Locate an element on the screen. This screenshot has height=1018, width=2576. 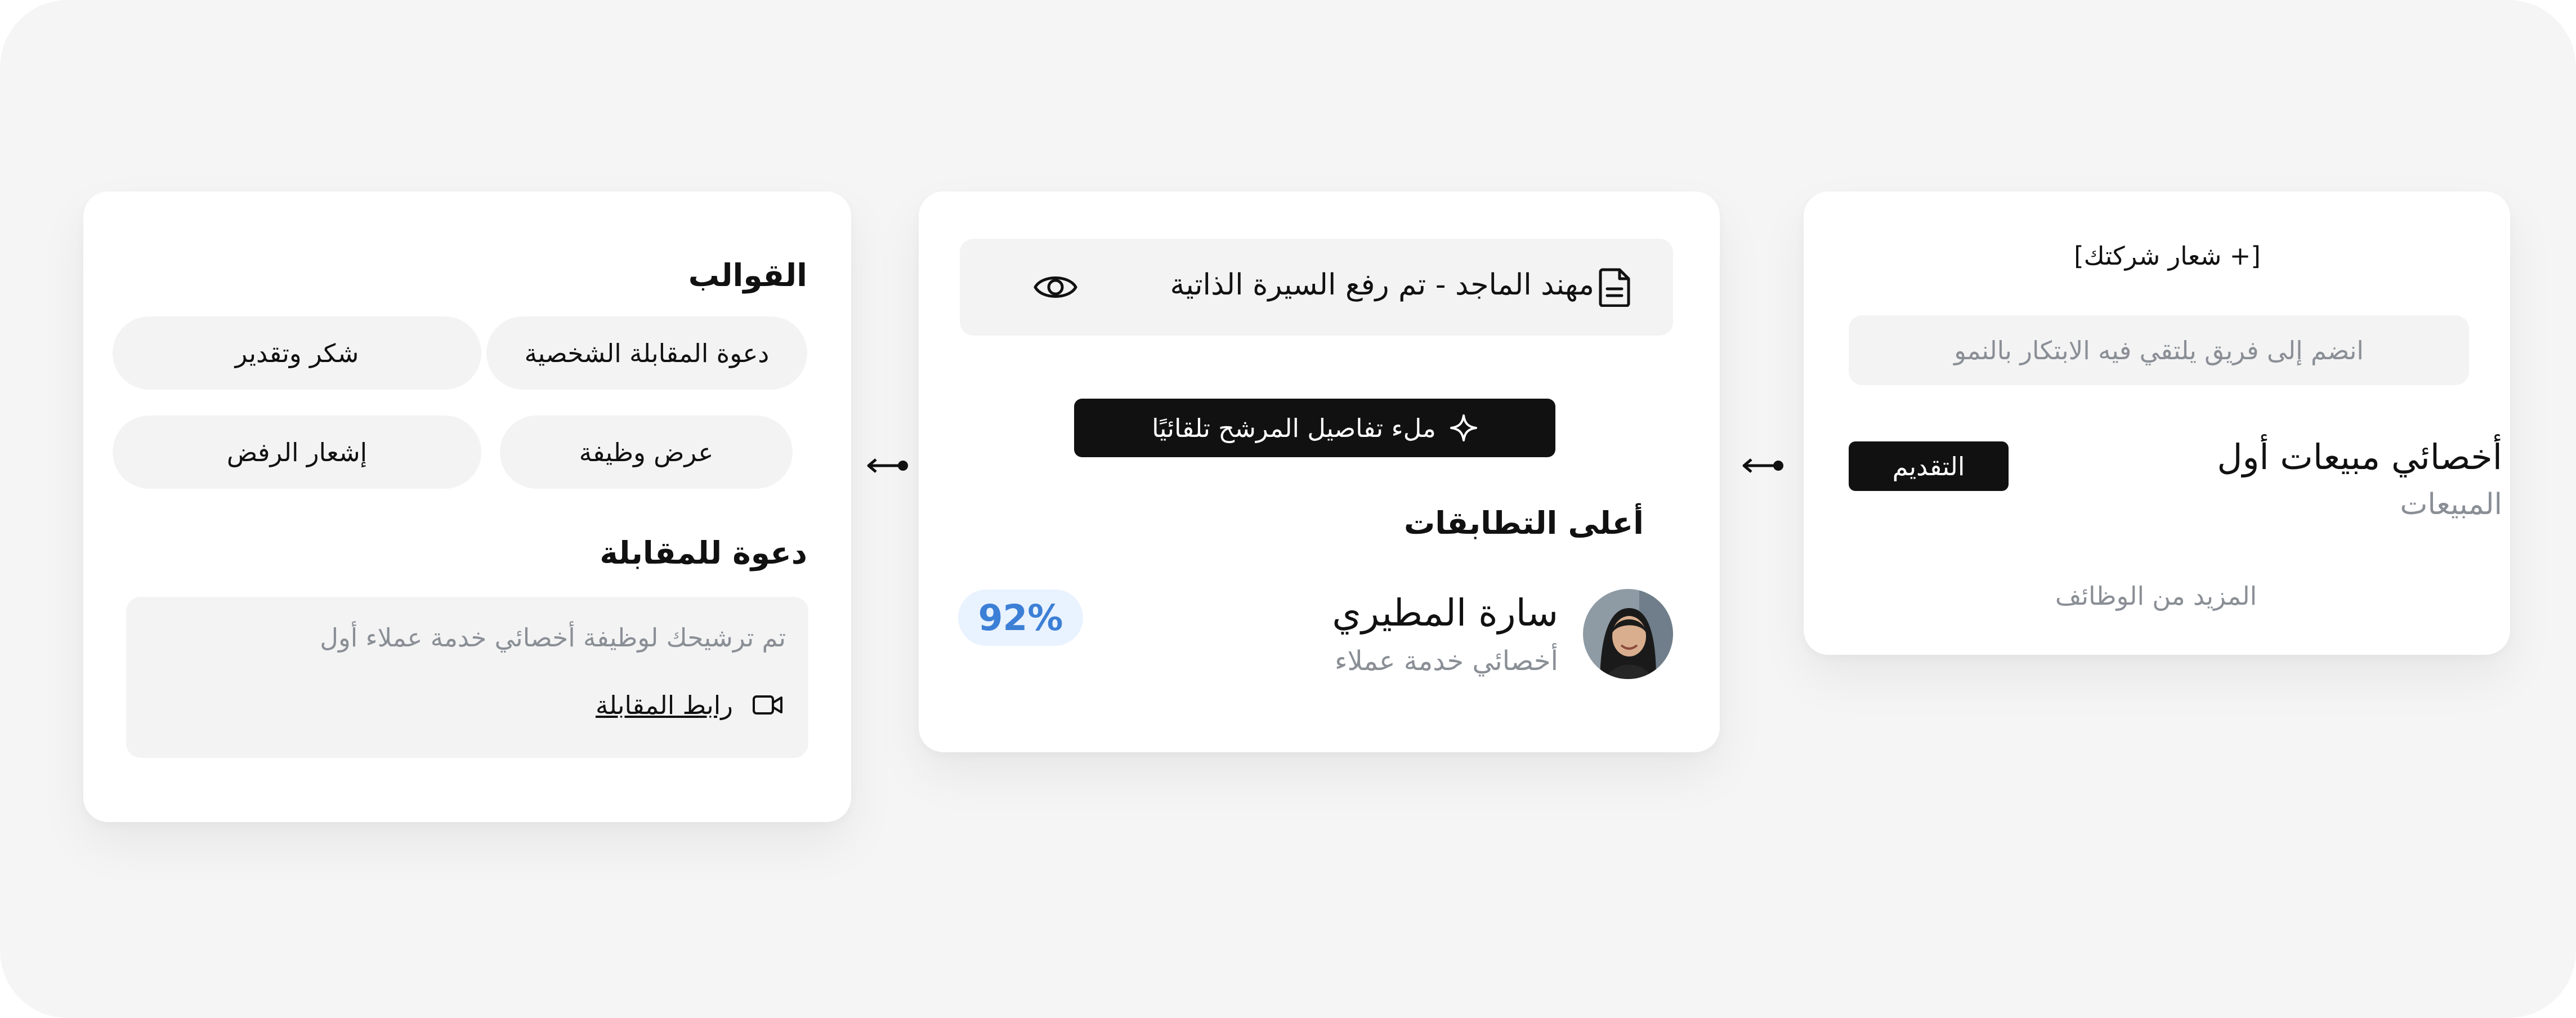
job-title: أخصائي مبيعات أول is located at coordinates (2359, 457).